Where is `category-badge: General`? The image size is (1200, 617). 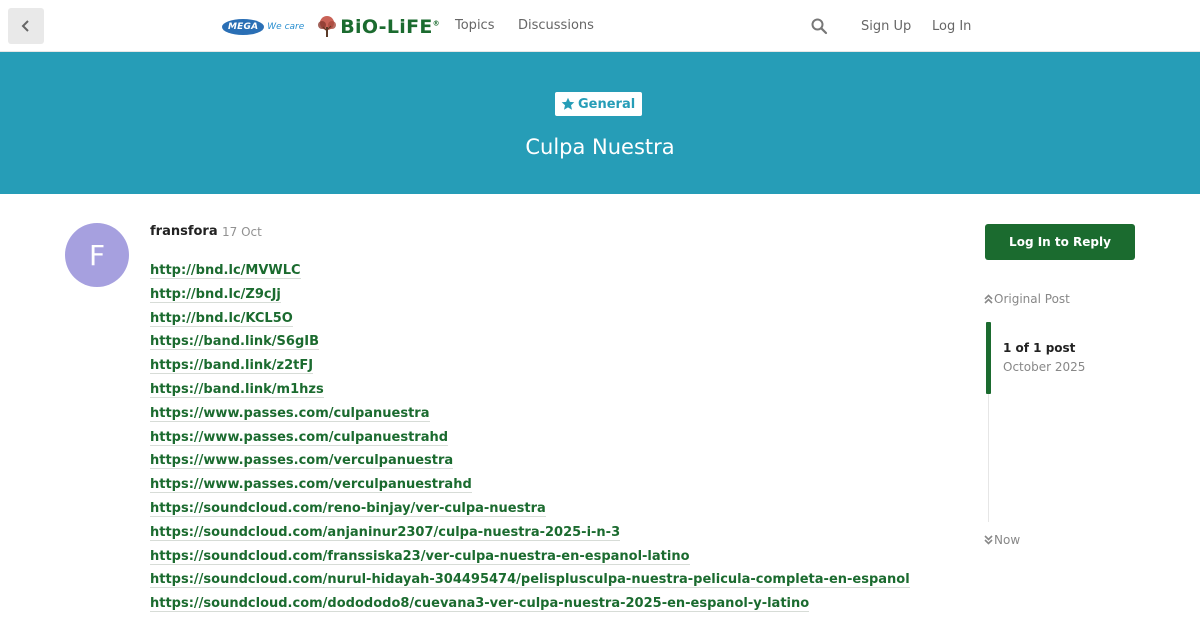 category-badge: General is located at coordinates (599, 104).